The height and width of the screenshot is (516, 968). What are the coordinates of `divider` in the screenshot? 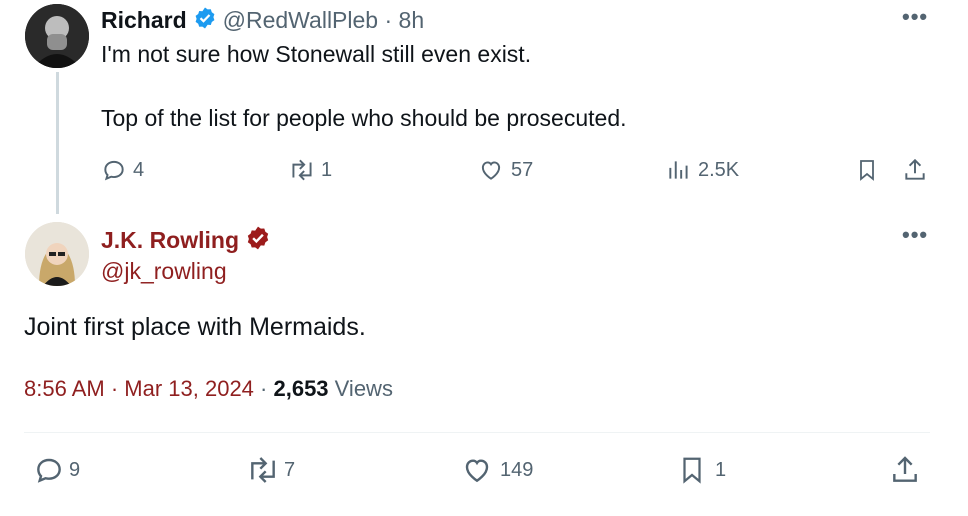 It's located at (477, 432).